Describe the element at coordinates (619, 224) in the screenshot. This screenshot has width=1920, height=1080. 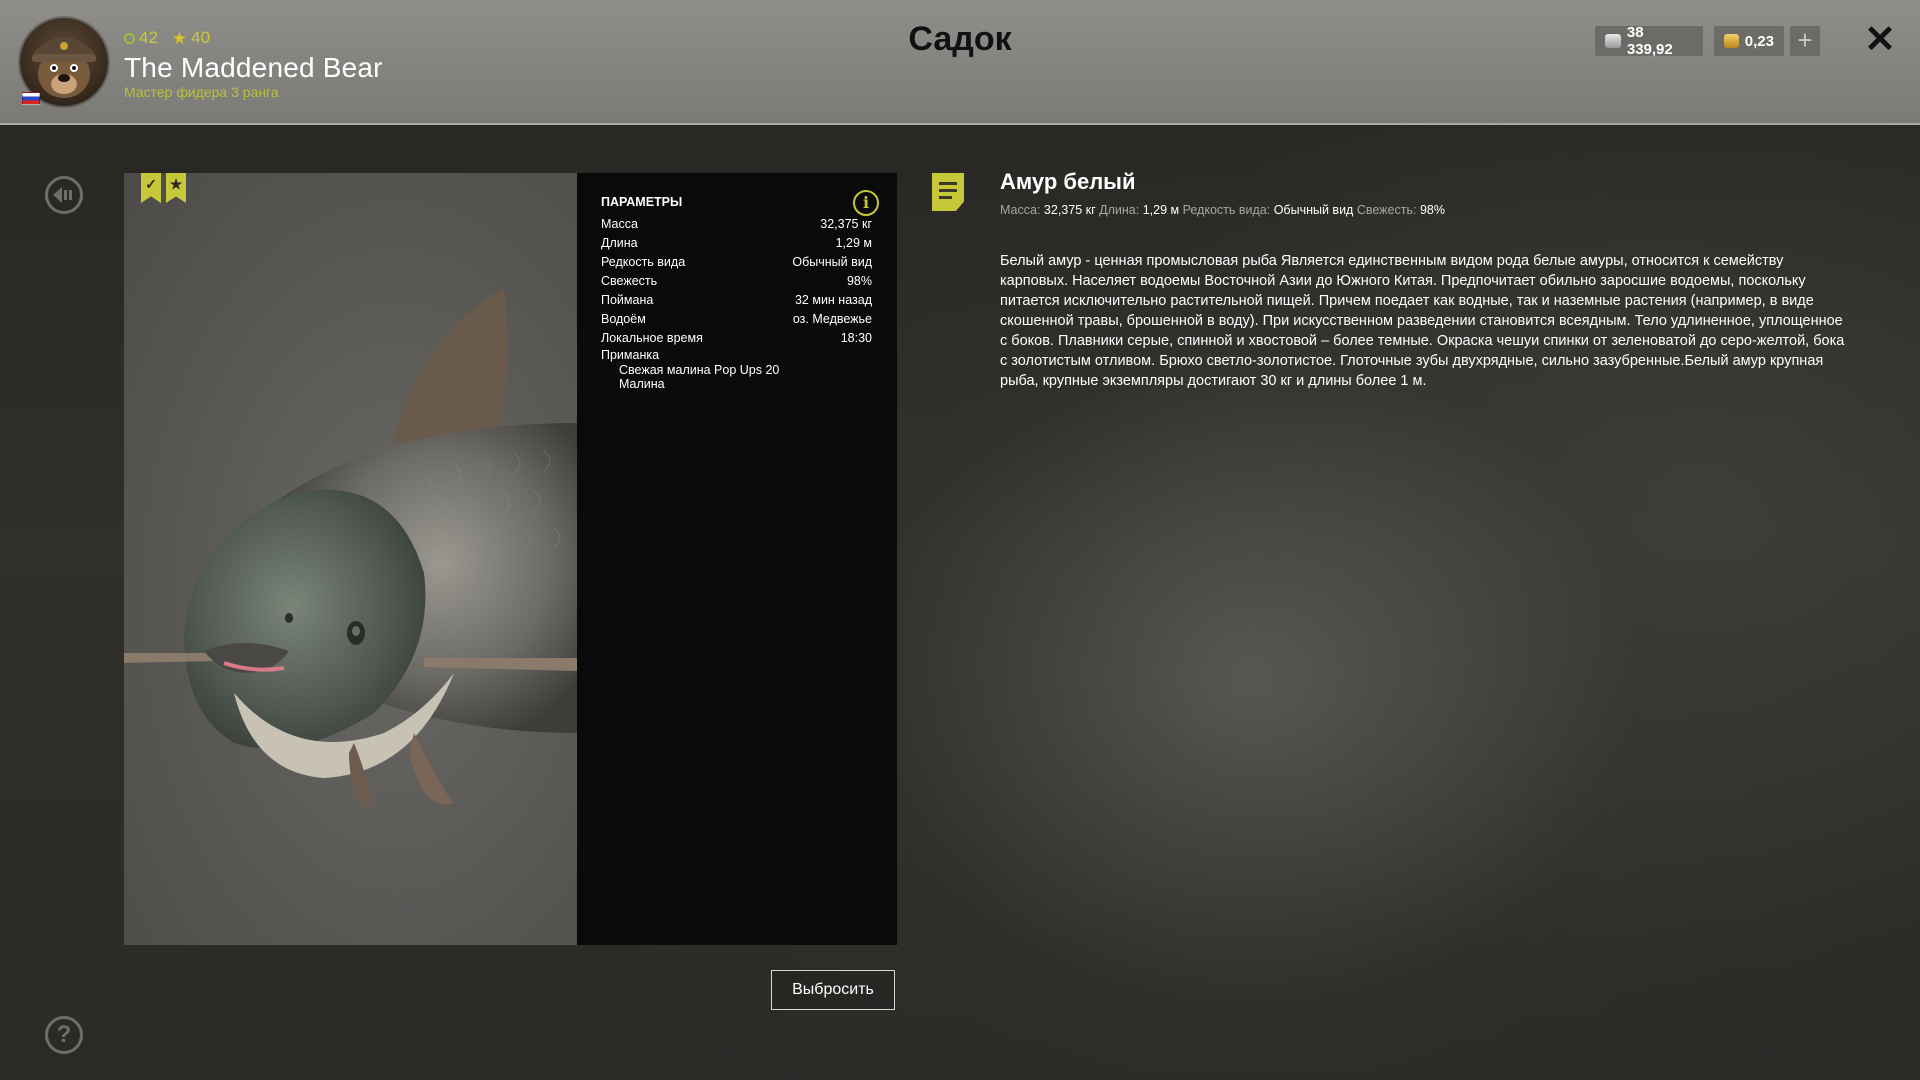
I see `param-label: Масса` at that location.